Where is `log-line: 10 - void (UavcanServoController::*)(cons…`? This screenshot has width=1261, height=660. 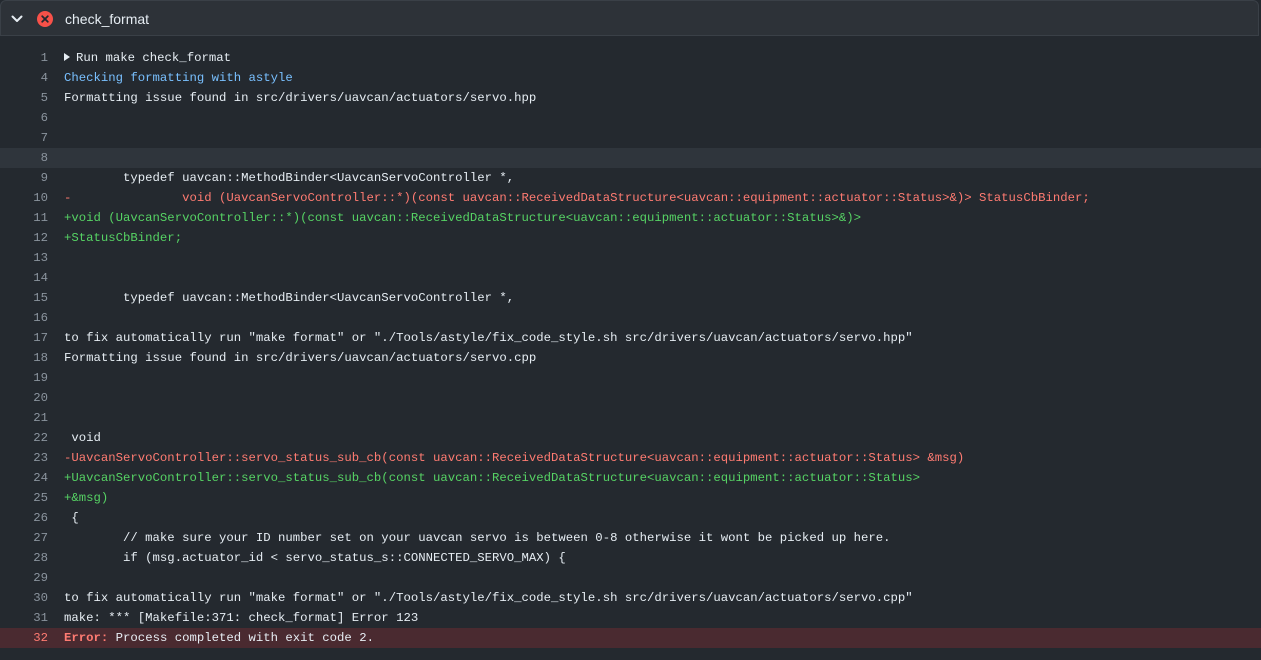 log-line: 10 - void (UavcanServoController::*)(cons… is located at coordinates (630, 198).